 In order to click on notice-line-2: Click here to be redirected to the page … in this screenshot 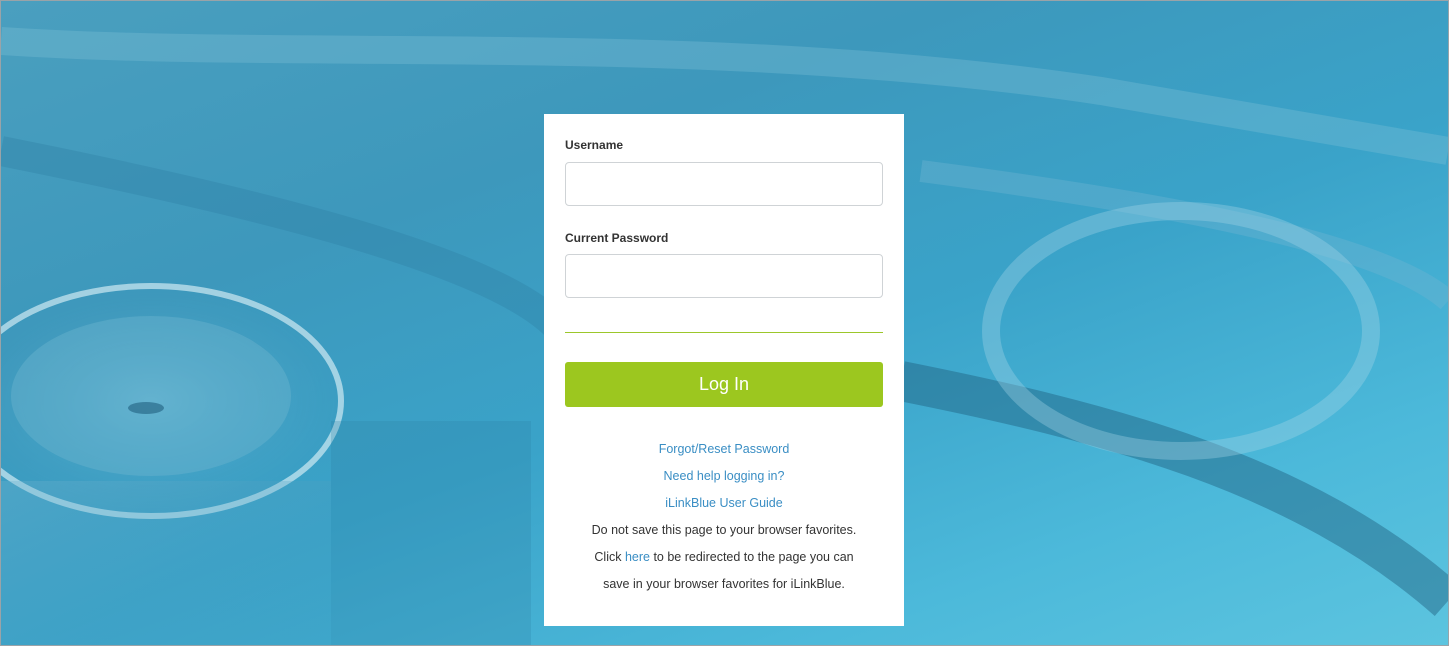, I will do `click(724, 557)`.